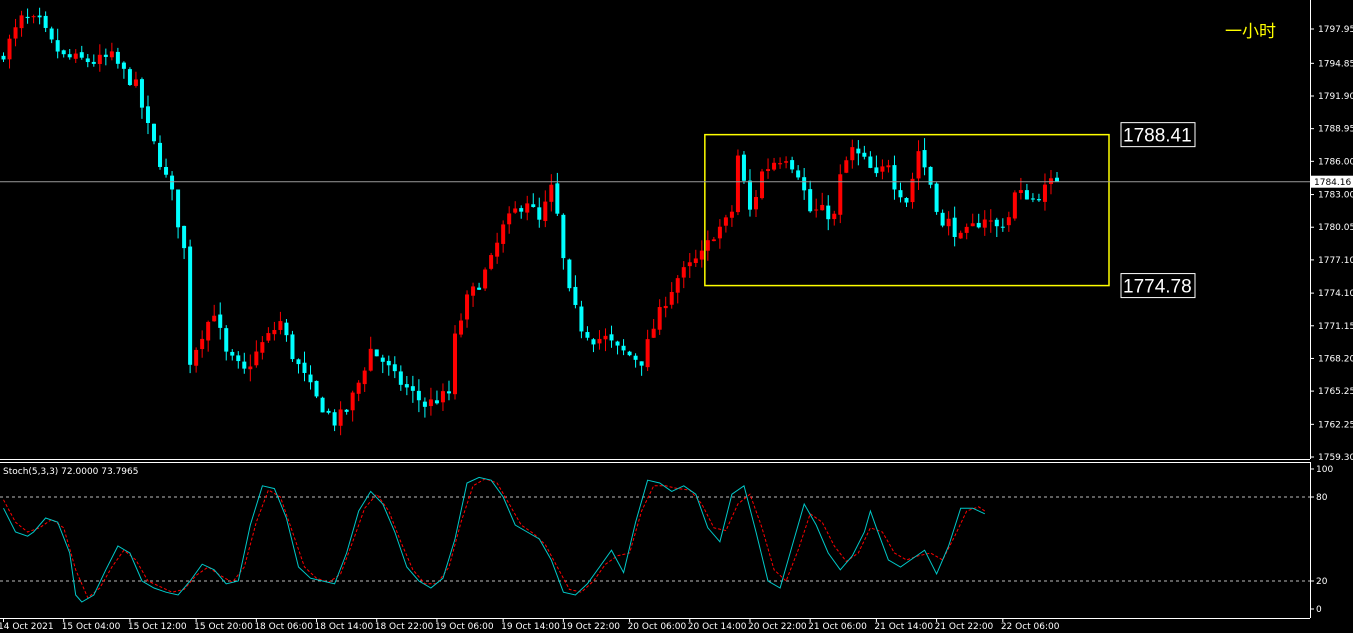  I want to click on price-tick-label: 1777.10, so click(1335, 261).